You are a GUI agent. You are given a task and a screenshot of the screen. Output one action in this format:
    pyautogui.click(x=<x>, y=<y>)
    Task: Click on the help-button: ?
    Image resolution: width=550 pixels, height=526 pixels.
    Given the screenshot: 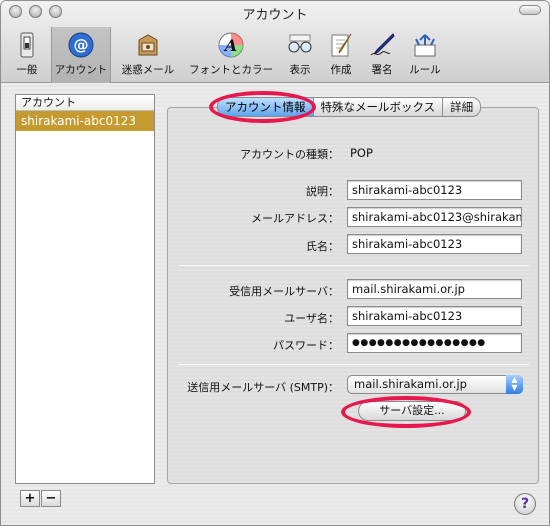 What is the action you would take?
    pyautogui.click(x=525, y=504)
    